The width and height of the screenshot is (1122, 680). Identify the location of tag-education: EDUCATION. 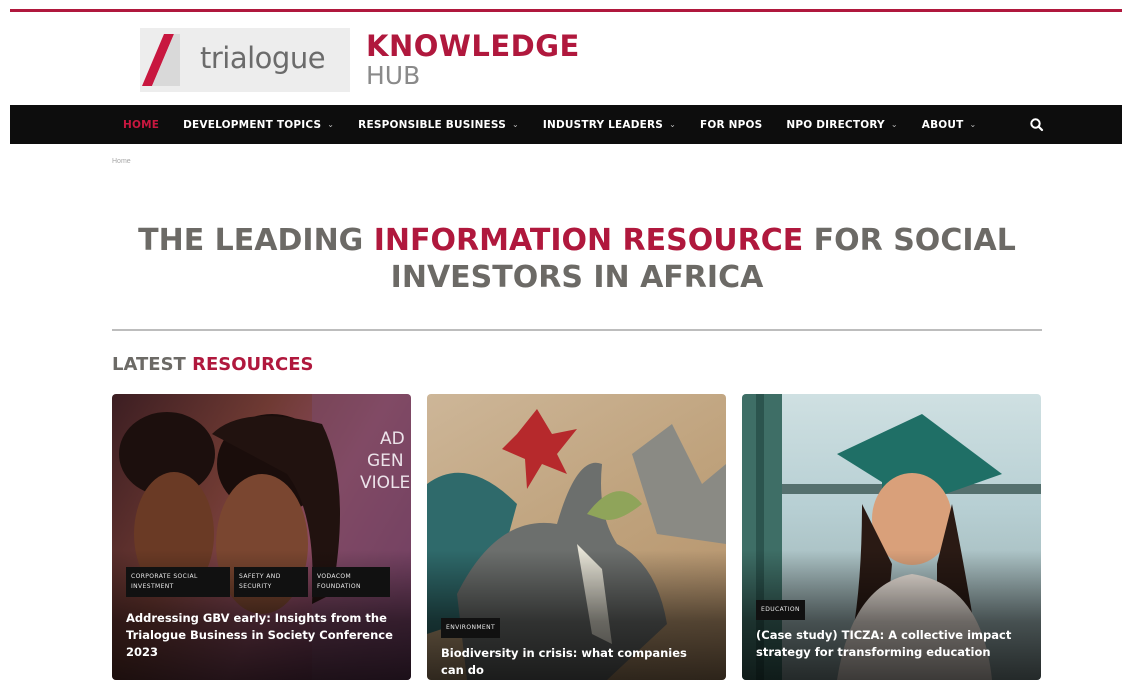
(780, 610).